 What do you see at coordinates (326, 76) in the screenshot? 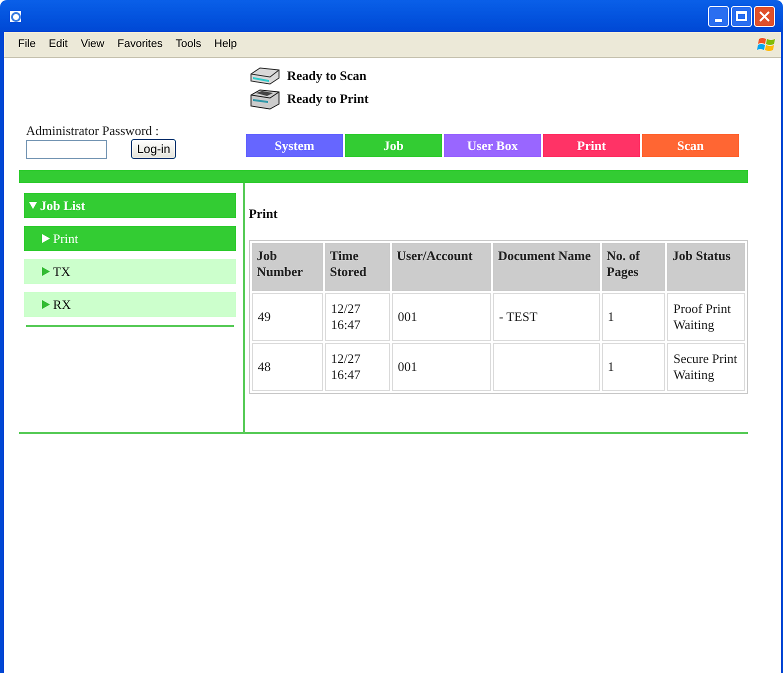
I see `status-text: Ready to Scan` at bounding box center [326, 76].